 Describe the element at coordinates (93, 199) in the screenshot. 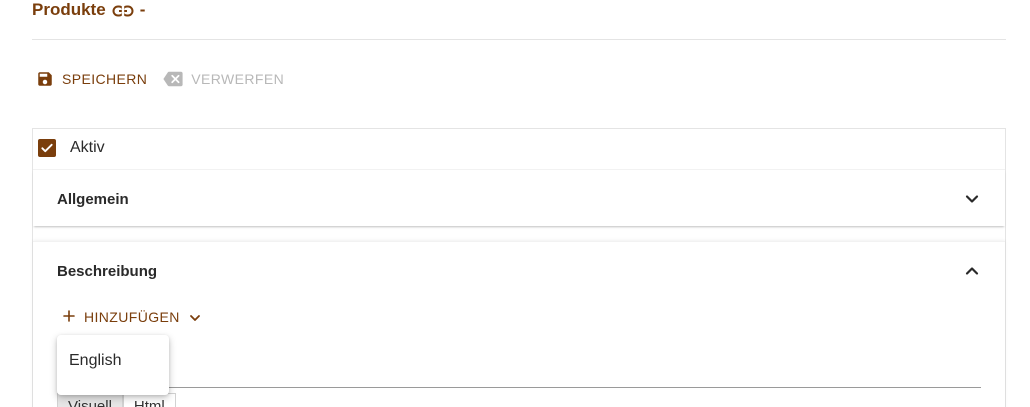

I see `section-general-title: Allgemein` at that location.